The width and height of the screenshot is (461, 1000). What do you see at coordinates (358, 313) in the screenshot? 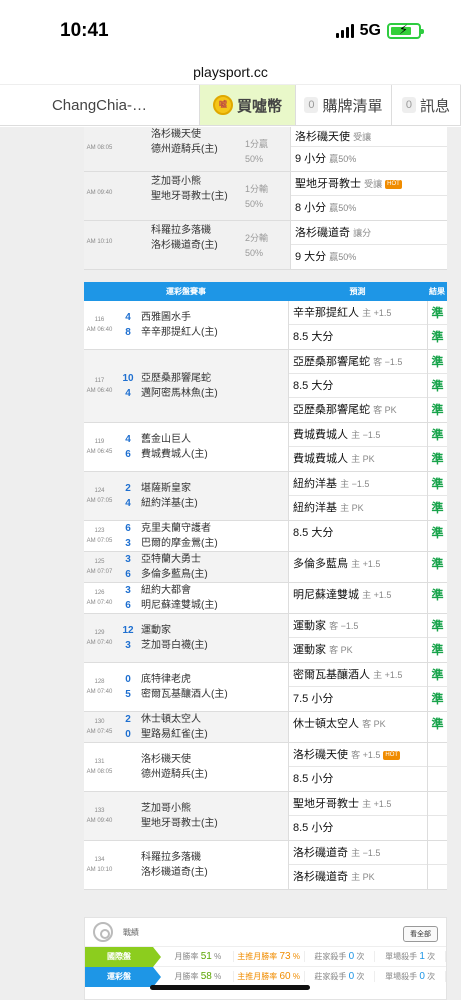
I see `prediction-pick: 辛辛那提紅人 主 +1.5` at bounding box center [358, 313].